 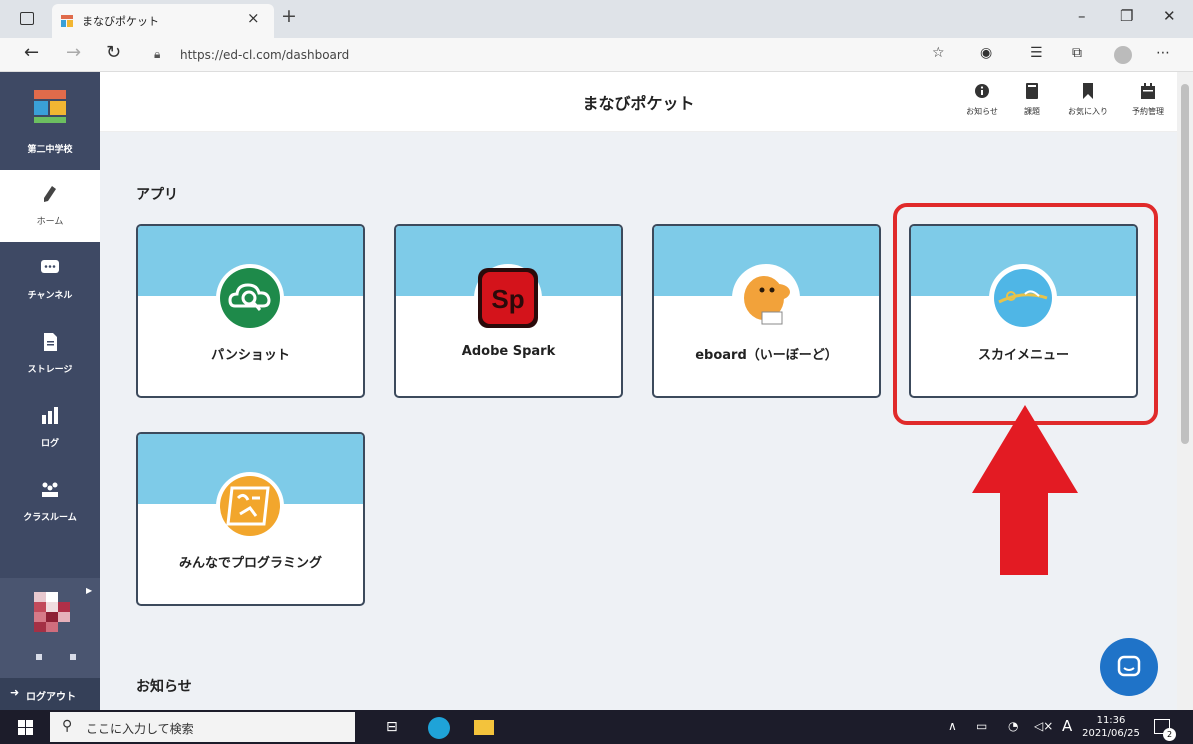 What do you see at coordinates (50, 150) in the screenshot?
I see `school-name: 第二中学校` at bounding box center [50, 150].